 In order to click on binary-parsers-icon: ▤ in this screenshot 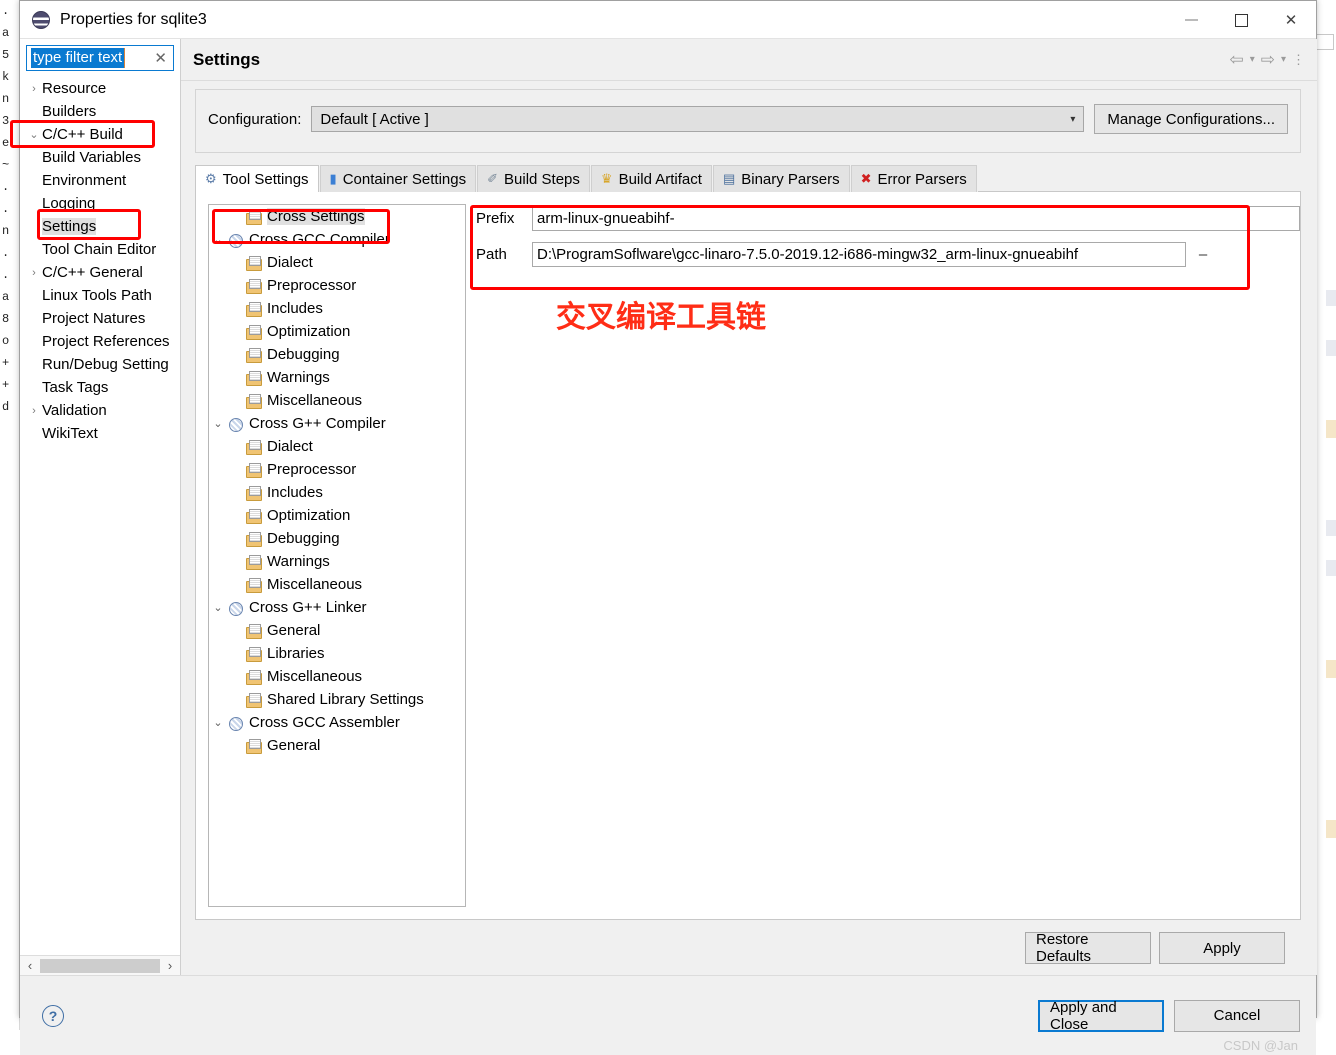, I will do `click(729, 179)`.